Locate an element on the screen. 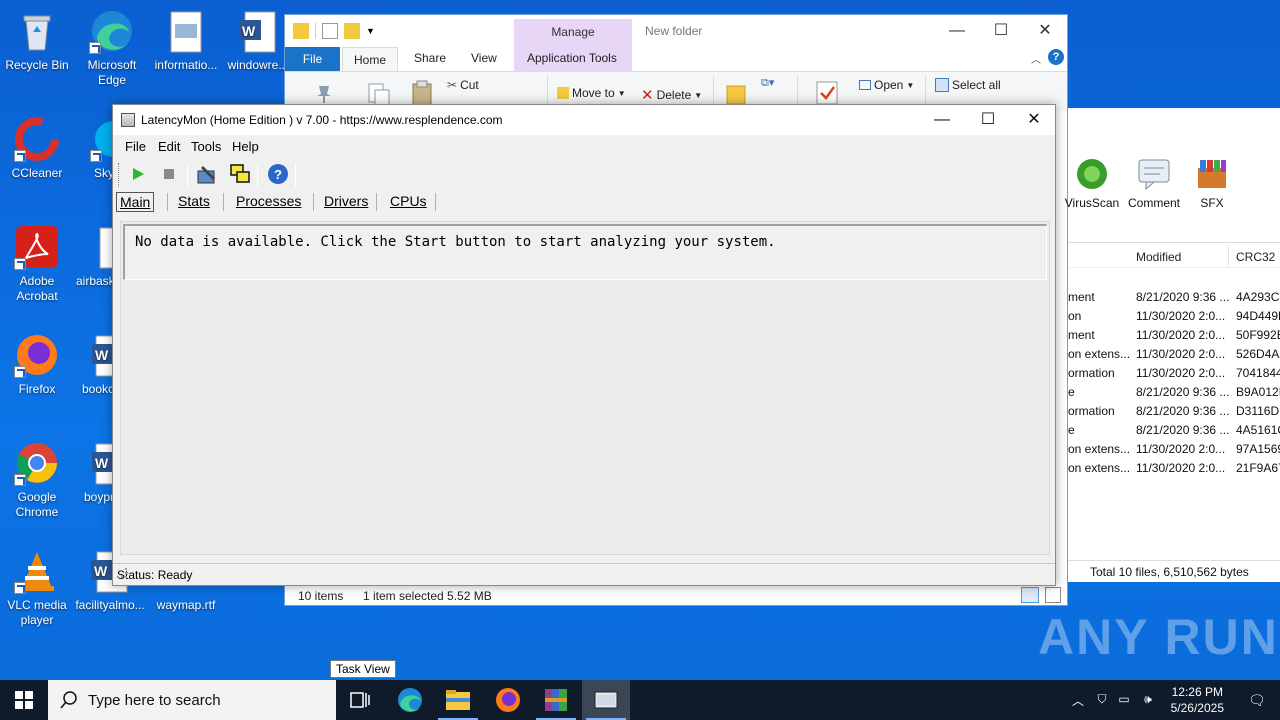 This screenshot has width=1280, height=720. tab-home: Home is located at coordinates (370, 60).